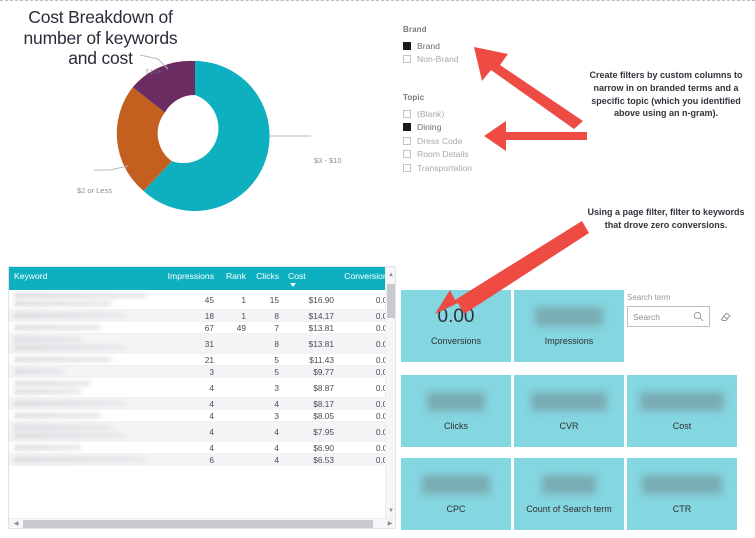  What do you see at coordinates (202, 371) in the screenshot?
I see `table-row: 3 5 $9.77 0.00` at bounding box center [202, 371].